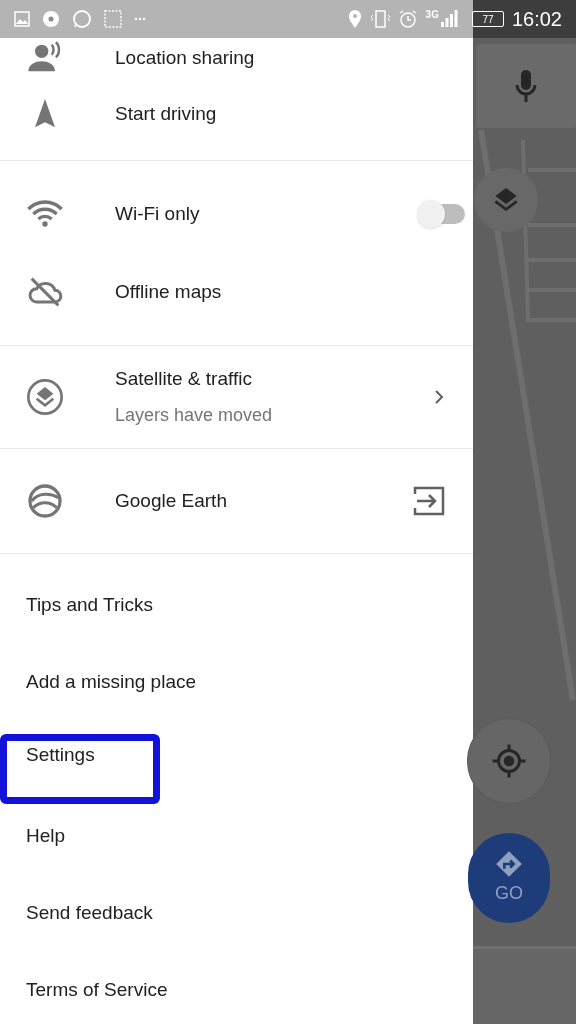 This screenshot has width=576, height=1024. Describe the element at coordinates (51, 19) in the screenshot. I see `disc-icon` at that location.